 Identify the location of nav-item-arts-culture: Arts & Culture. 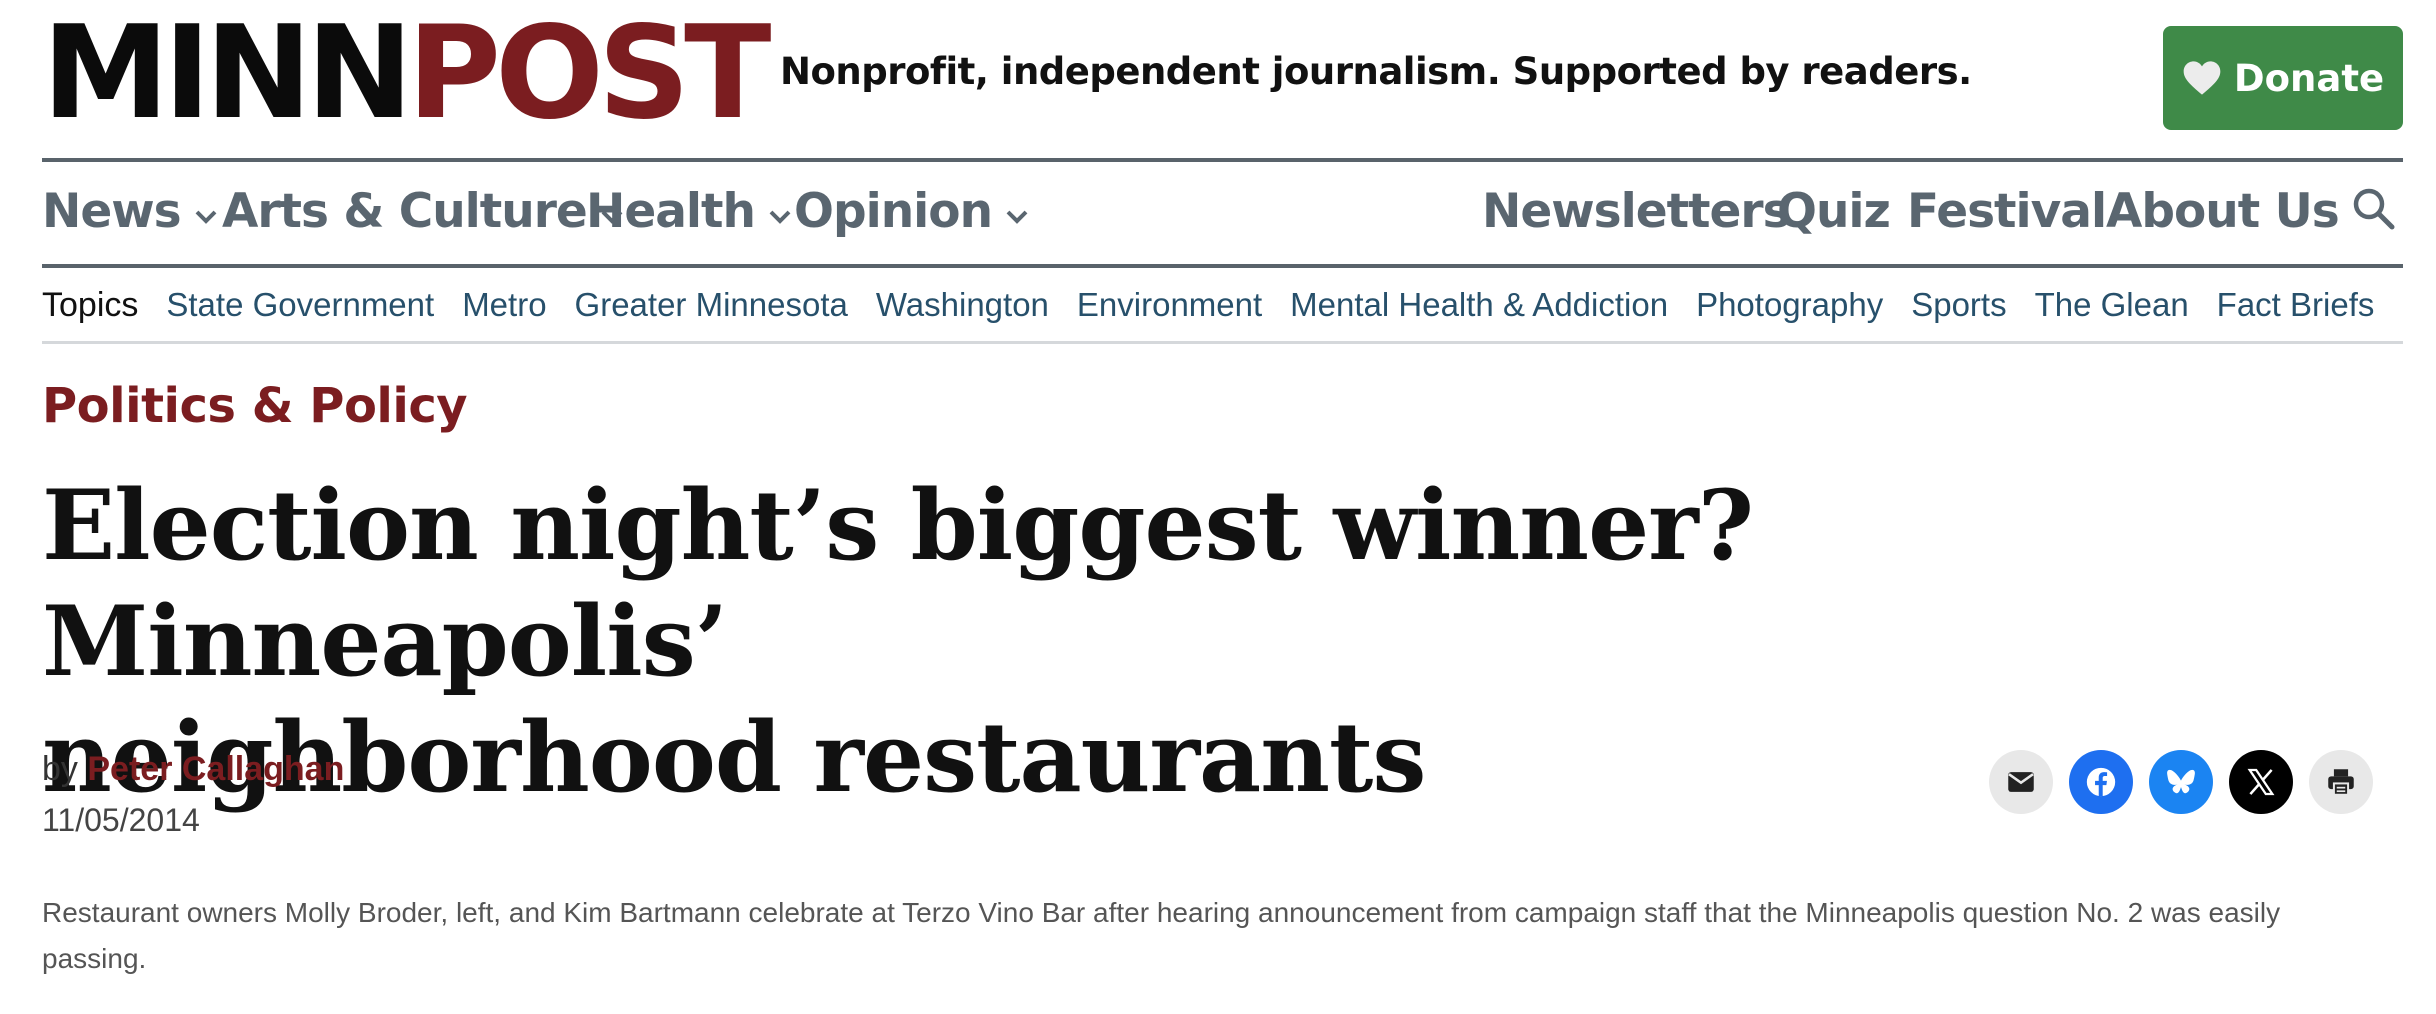
(422, 211).